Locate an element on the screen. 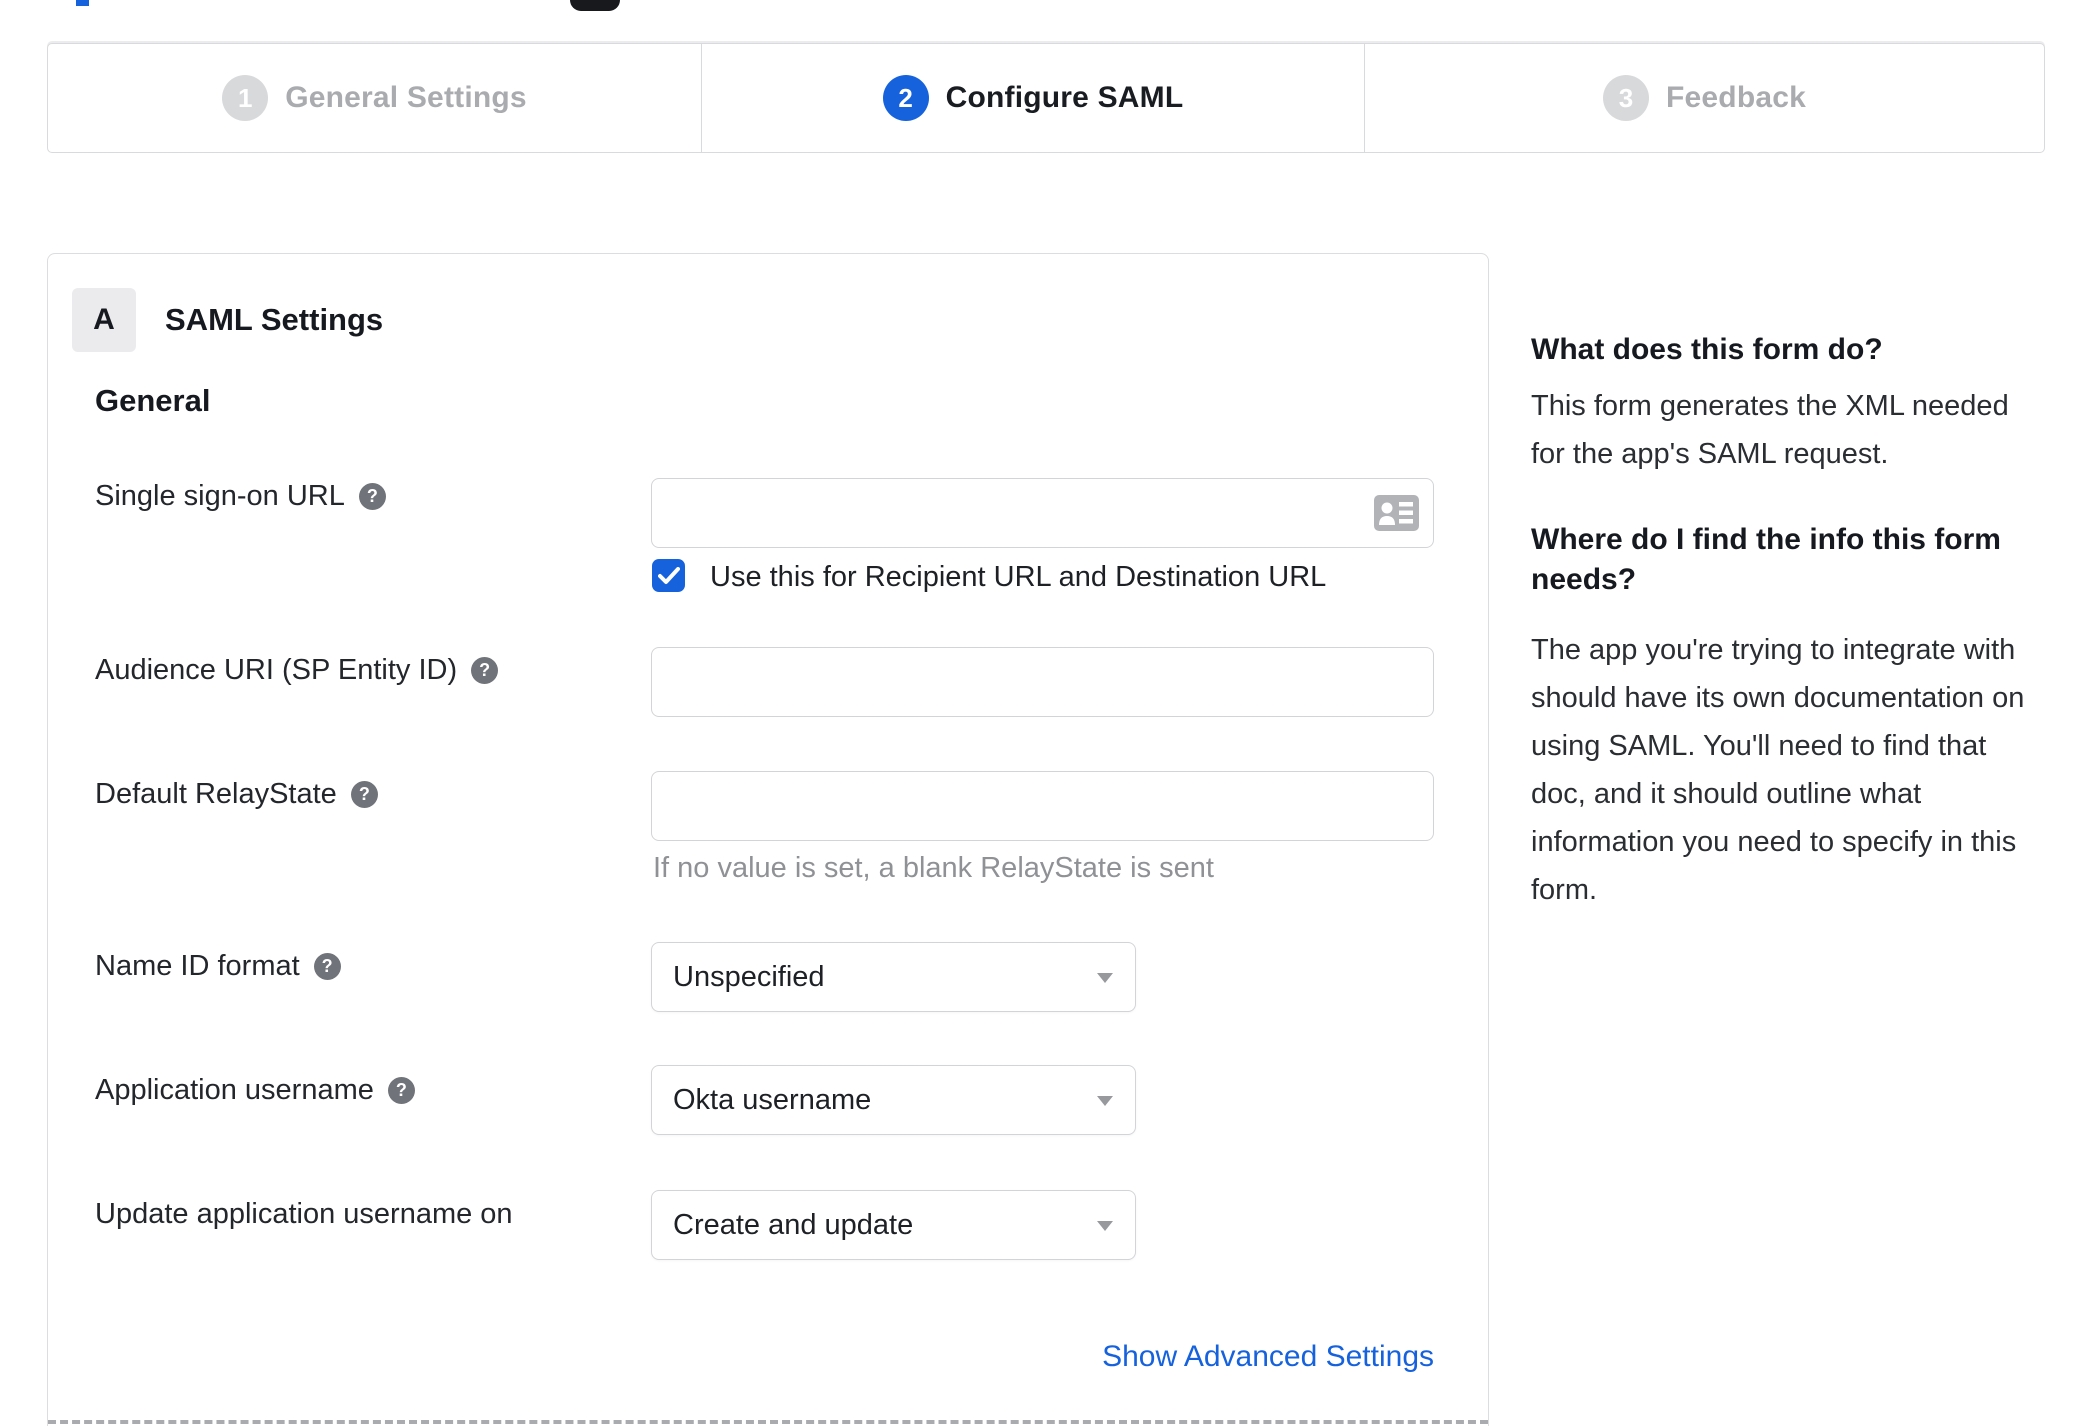 The image size is (2092, 1426). general-section-heading: General is located at coordinates (153, 400).